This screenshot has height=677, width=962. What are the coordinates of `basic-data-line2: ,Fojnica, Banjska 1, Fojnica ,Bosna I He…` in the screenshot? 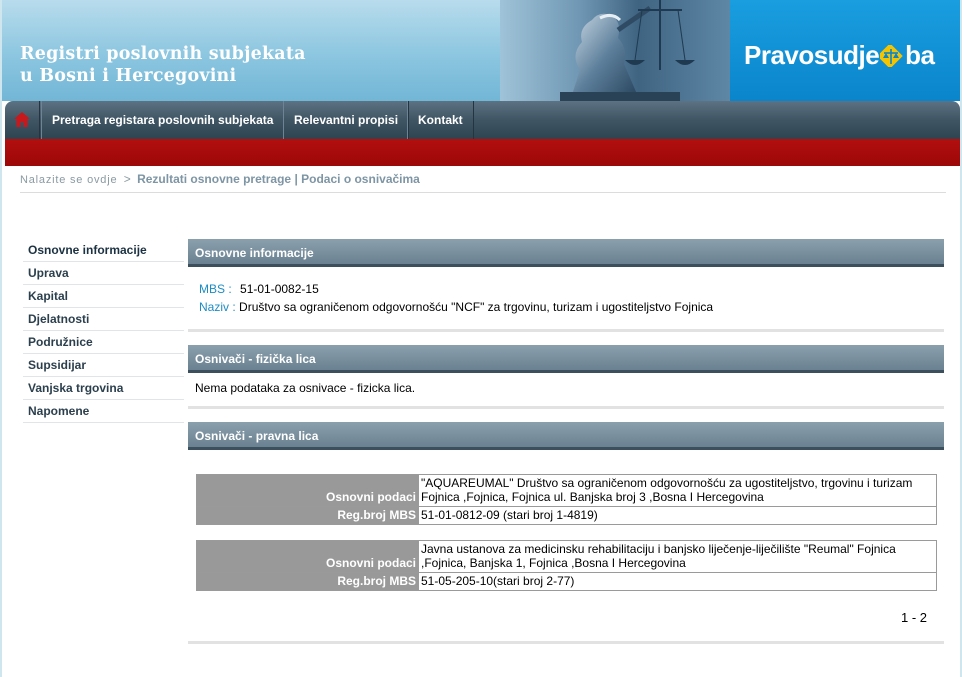 It's located at (553, 563).